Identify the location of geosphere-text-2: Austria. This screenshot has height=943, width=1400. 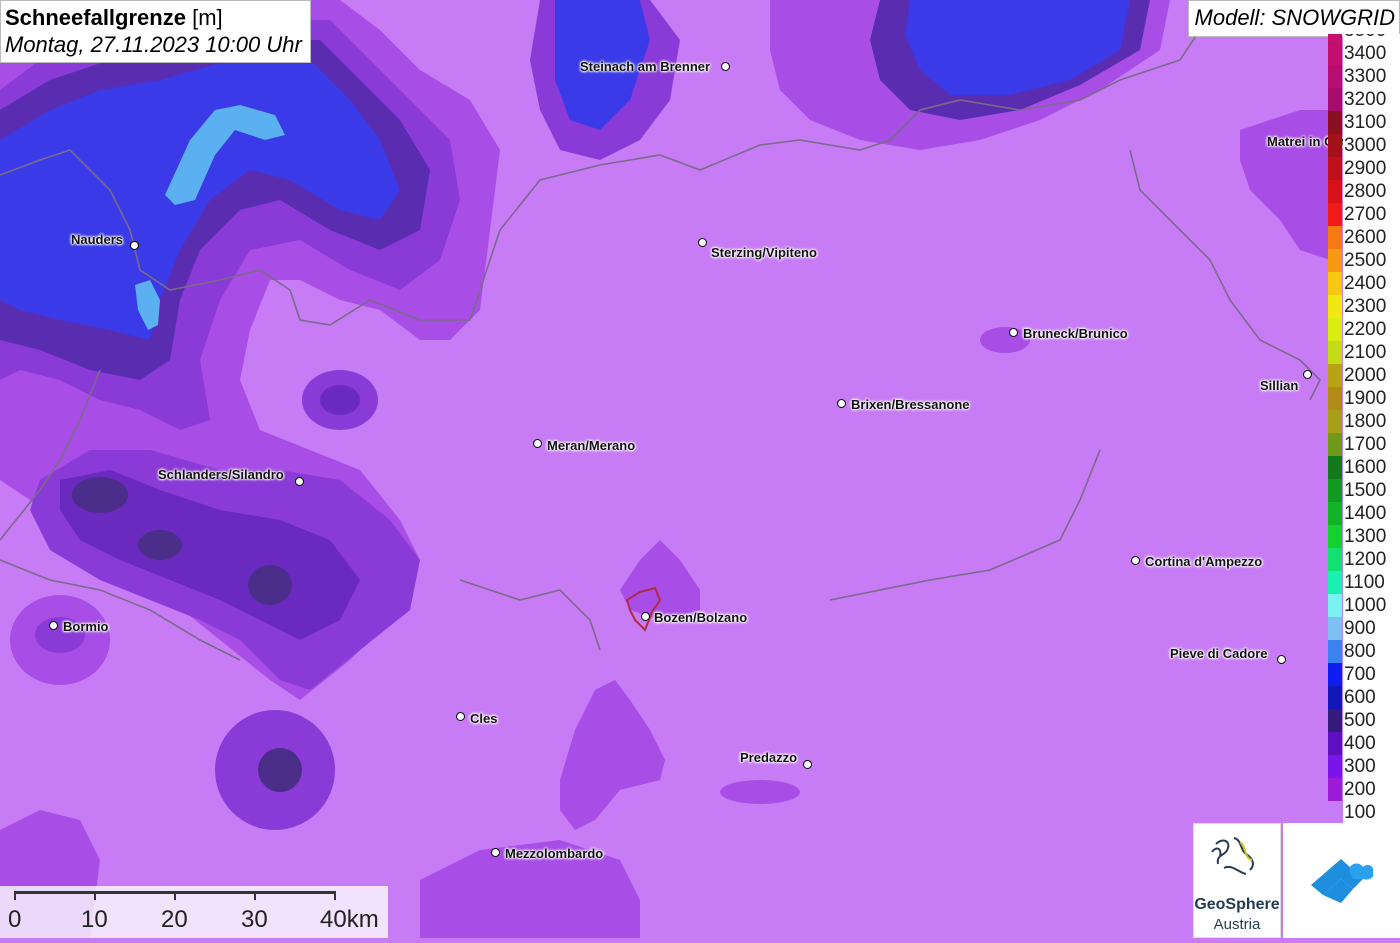
(1237, 924).